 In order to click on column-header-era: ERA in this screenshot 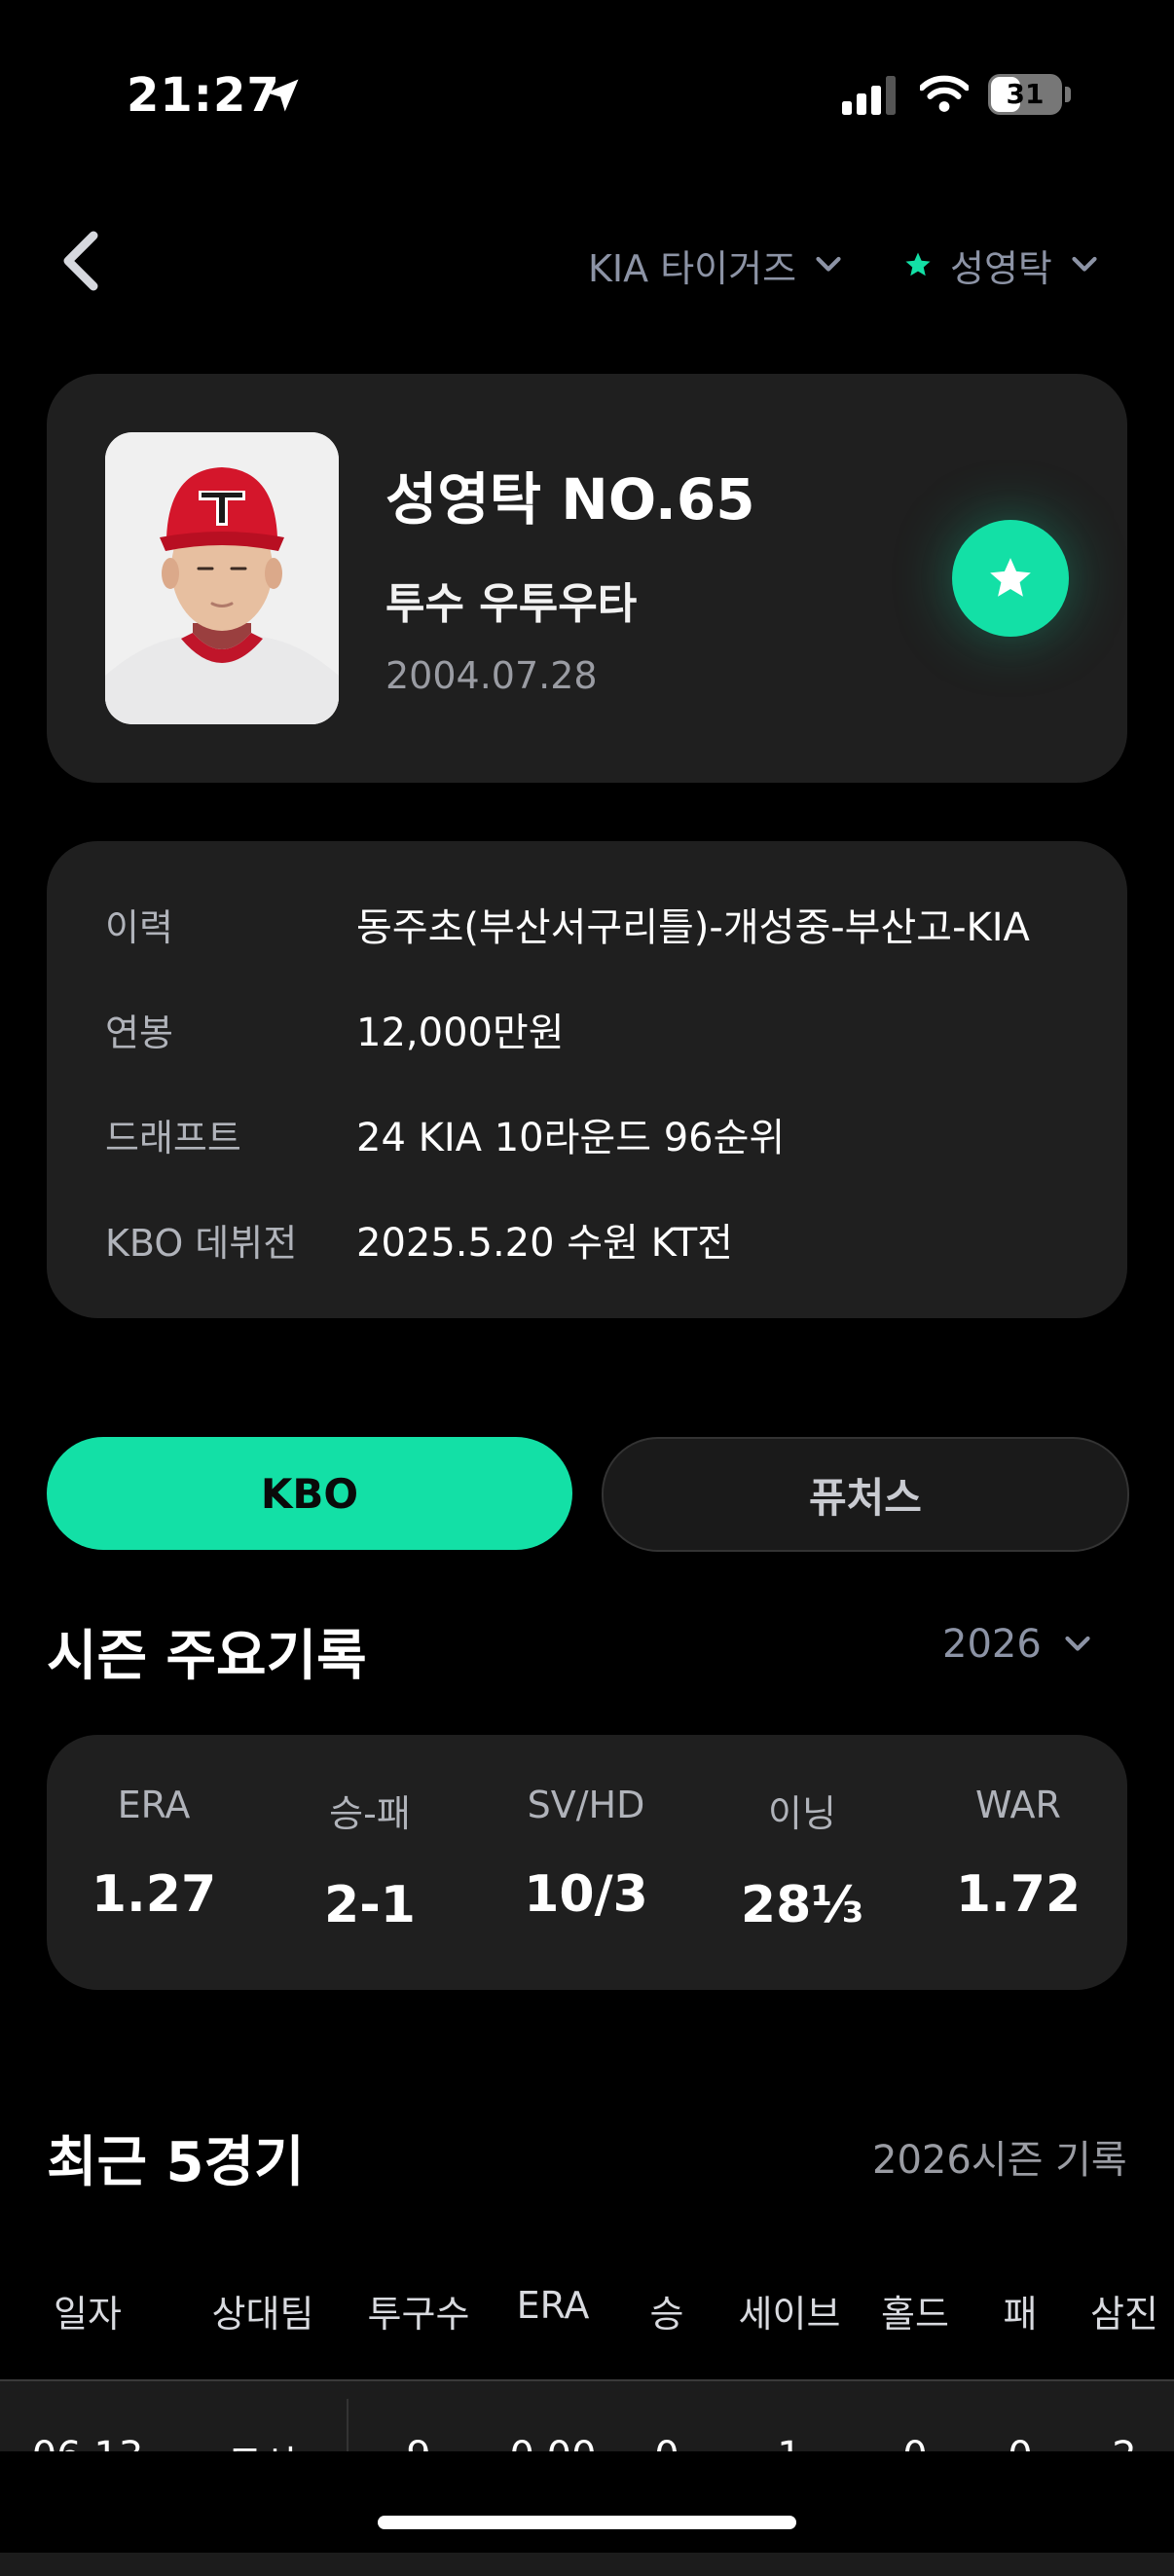, I will do `click(553, 2305)`.